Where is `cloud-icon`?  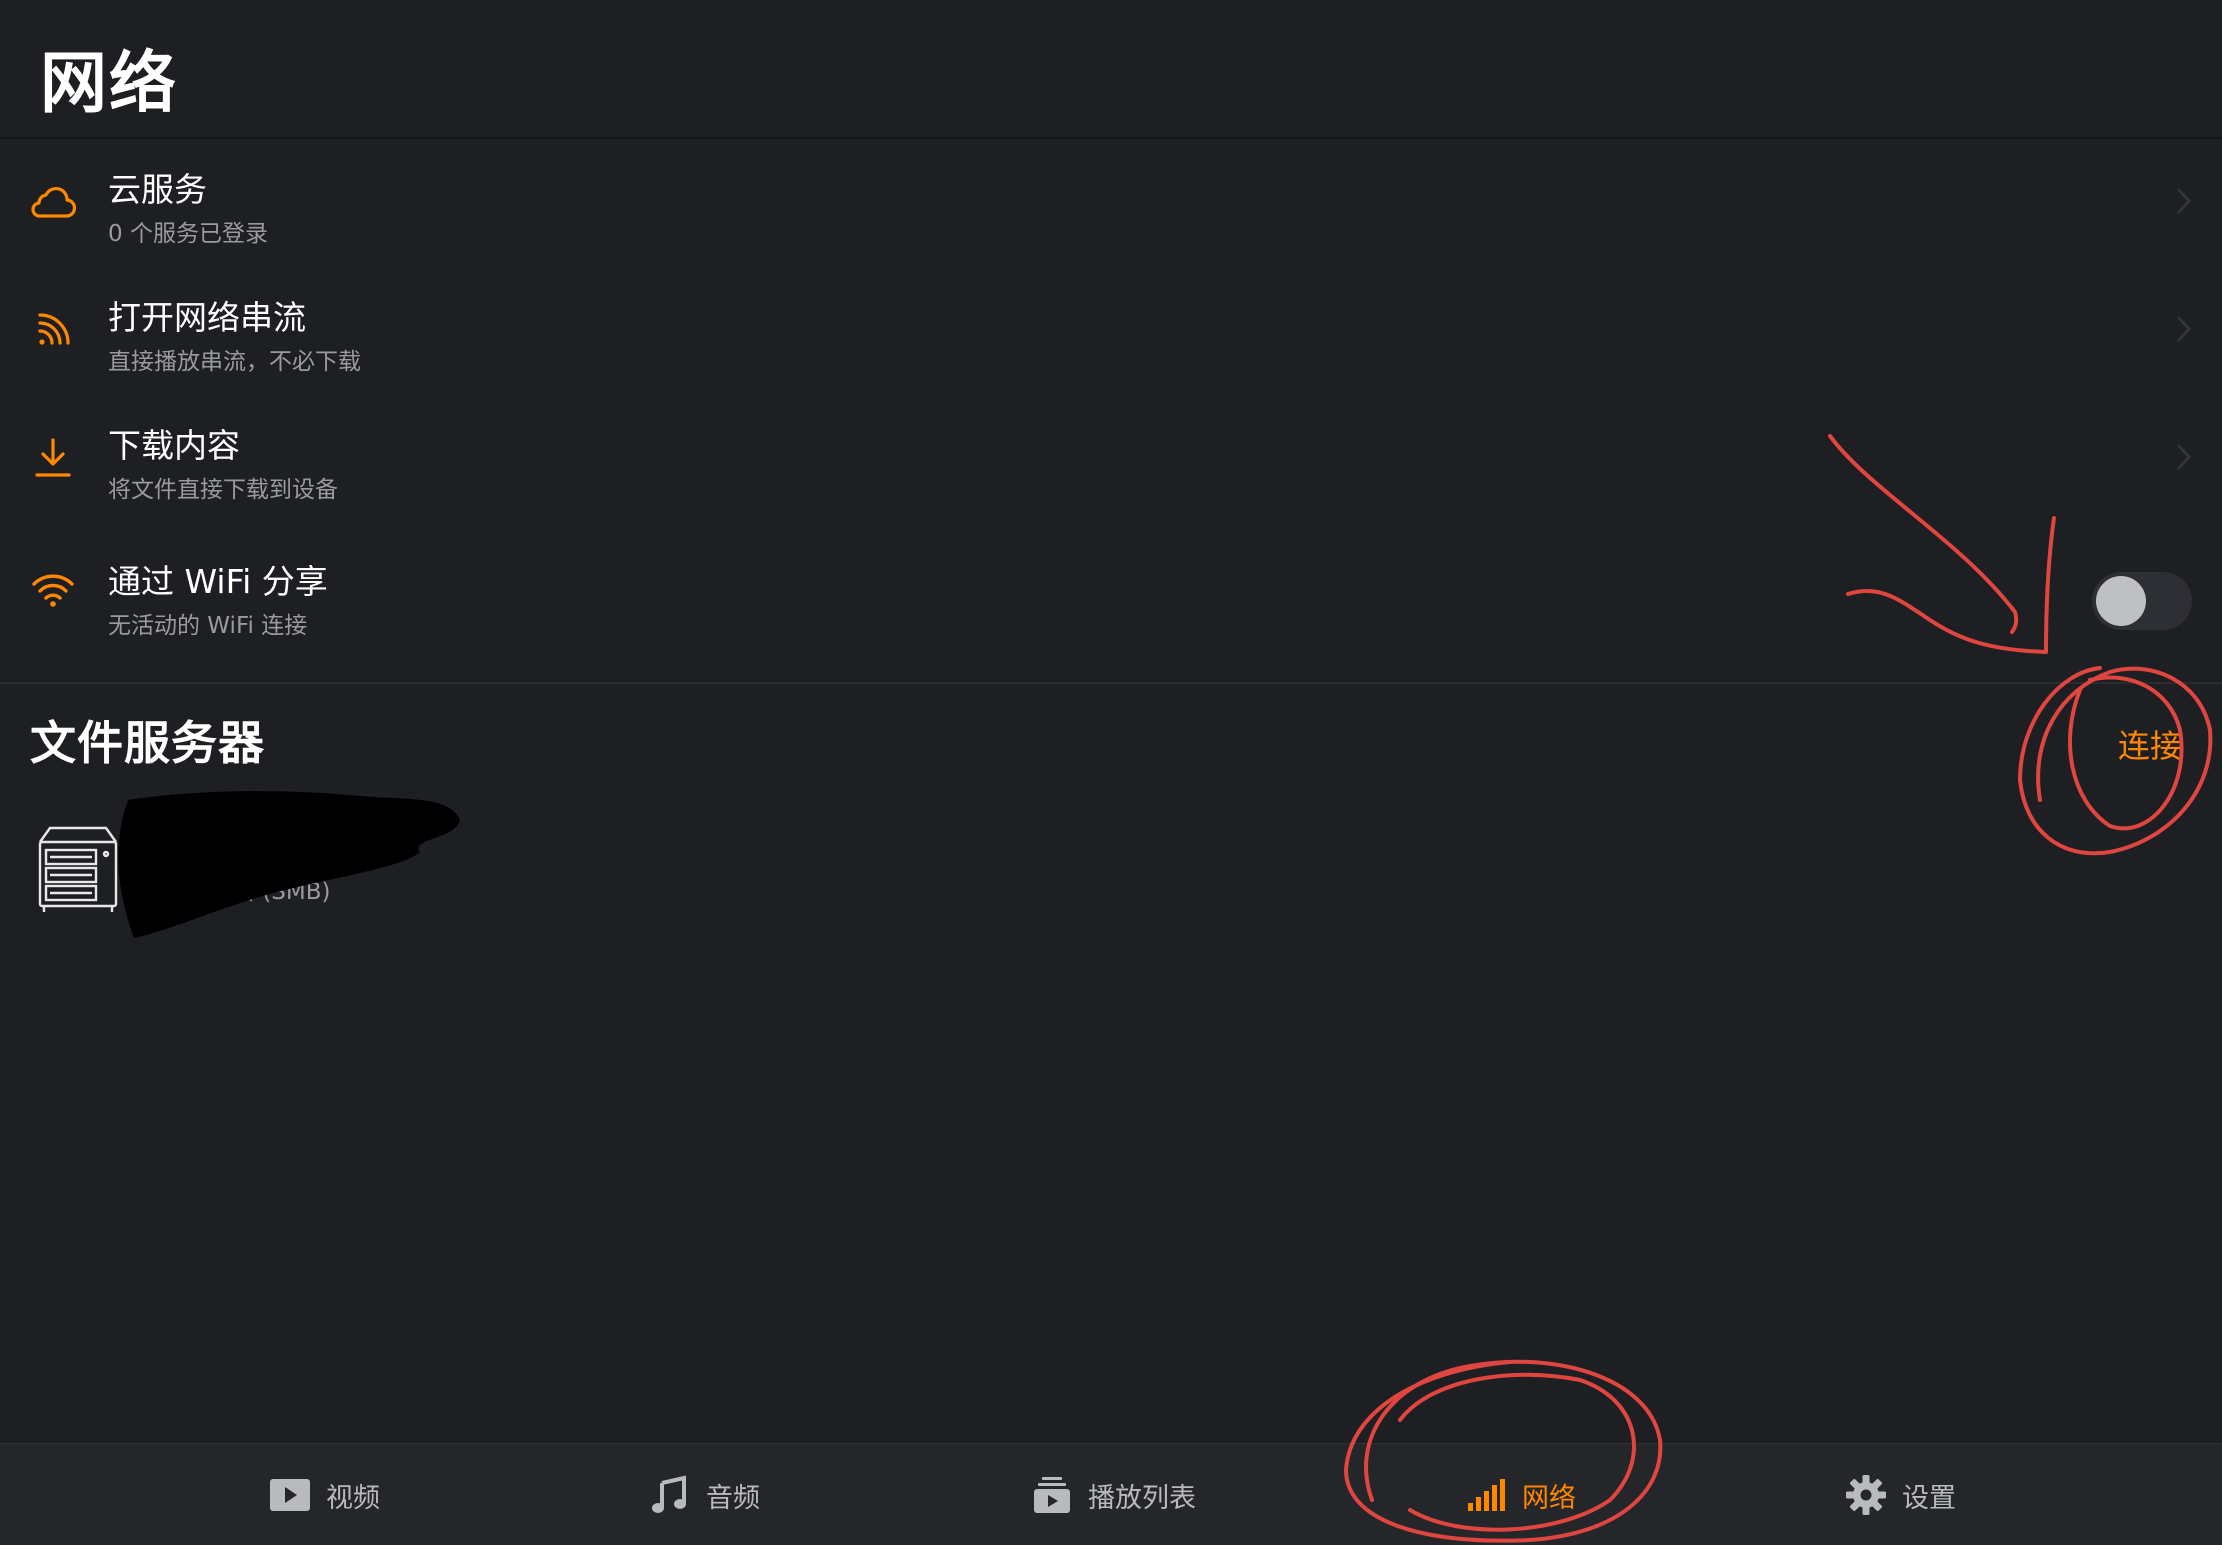
cloud-icon is located at coordinates (53, 202).